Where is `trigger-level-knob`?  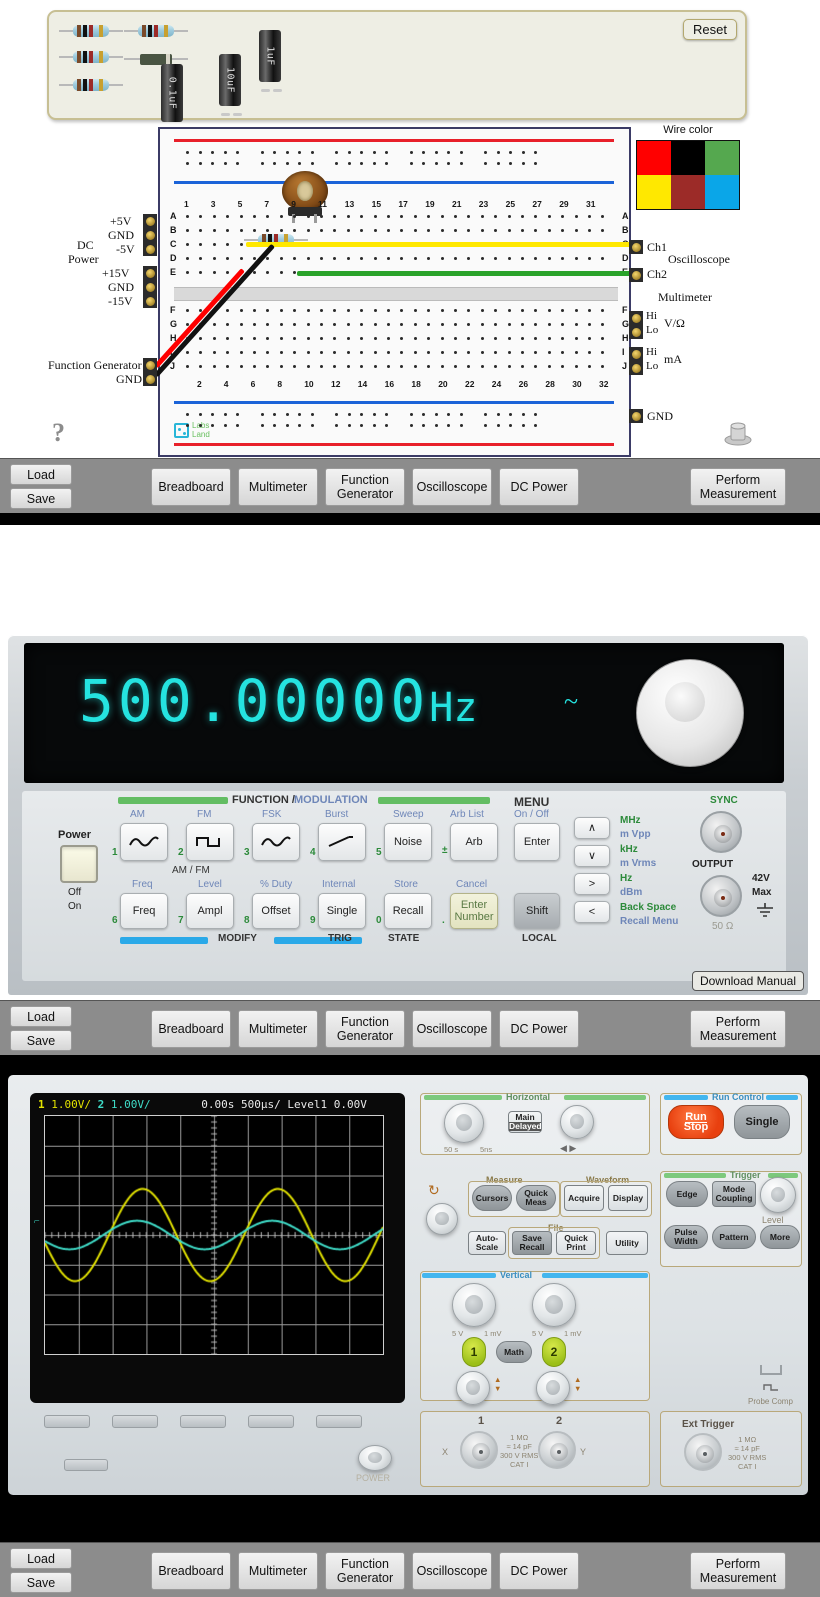
trigger-level-knob is located at coordinates (778, 1195).